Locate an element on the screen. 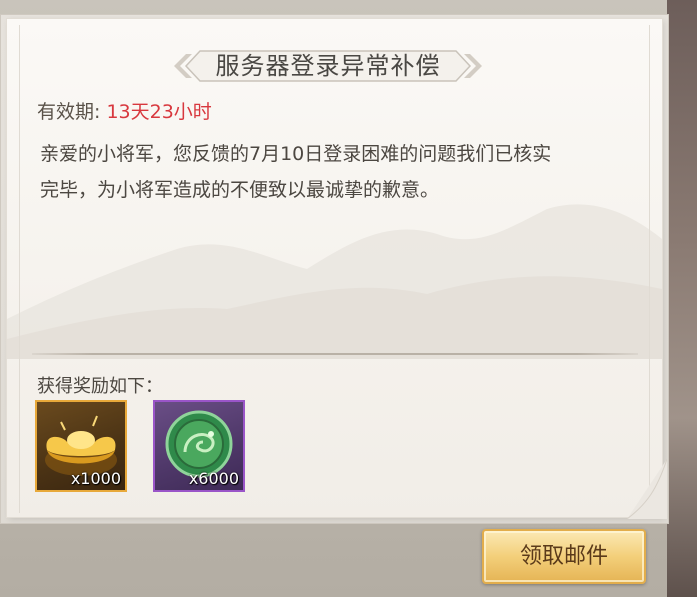 The image size is (697, 597). validity-row: 有效期: 13天23小时 is located at coordinates (124, 112).